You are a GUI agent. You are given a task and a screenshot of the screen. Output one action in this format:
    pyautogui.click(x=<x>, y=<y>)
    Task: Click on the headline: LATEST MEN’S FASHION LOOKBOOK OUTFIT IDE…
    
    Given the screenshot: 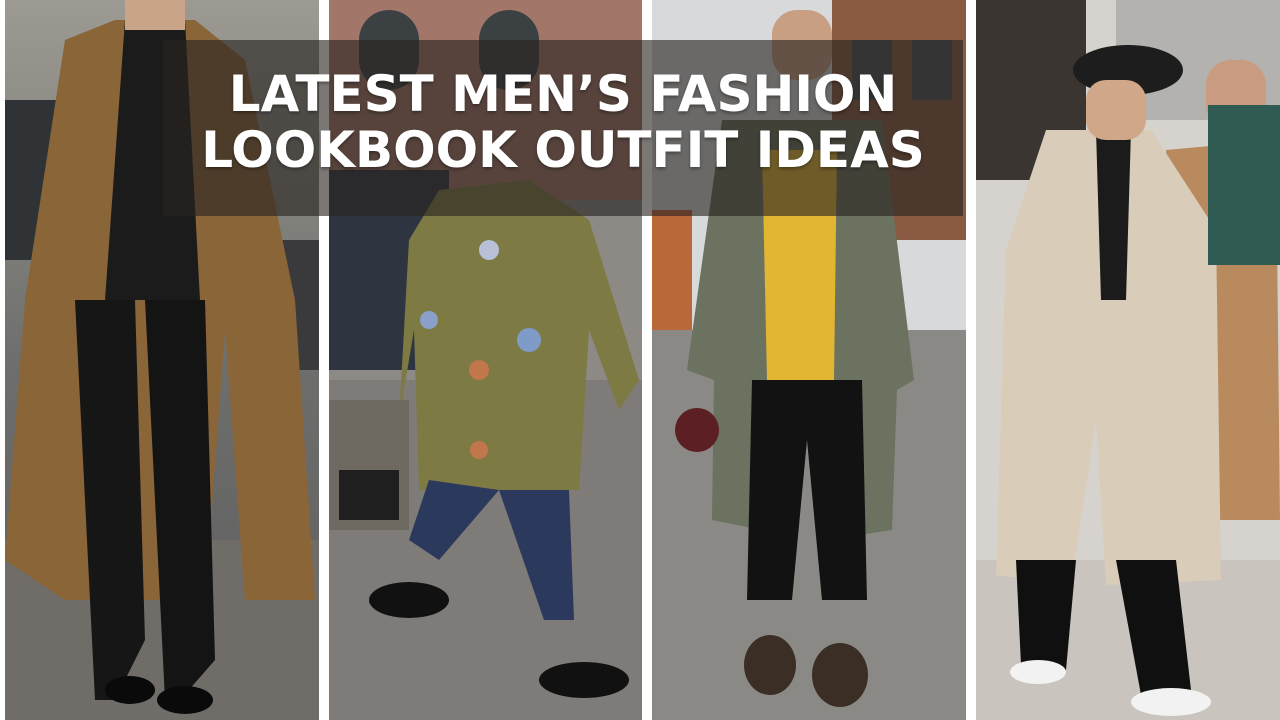 What is the action you would take?
    pyautogui.click(x=563, y=122)
    